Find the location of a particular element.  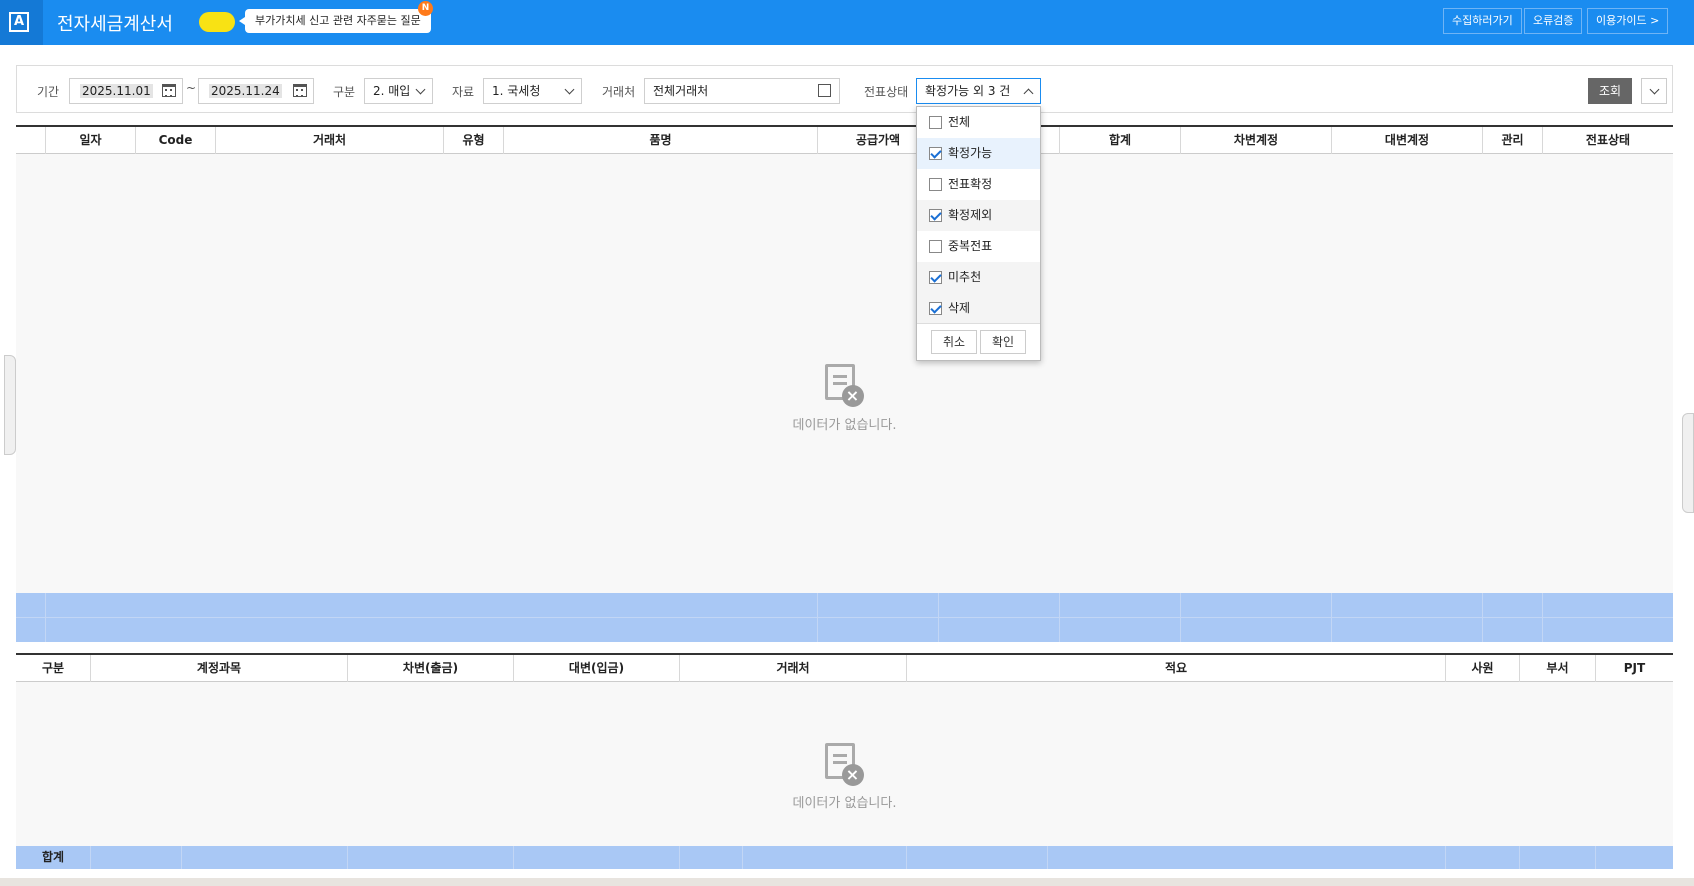

status-select: 확정가능 외 3 건 is located at coordinates (978, 91).